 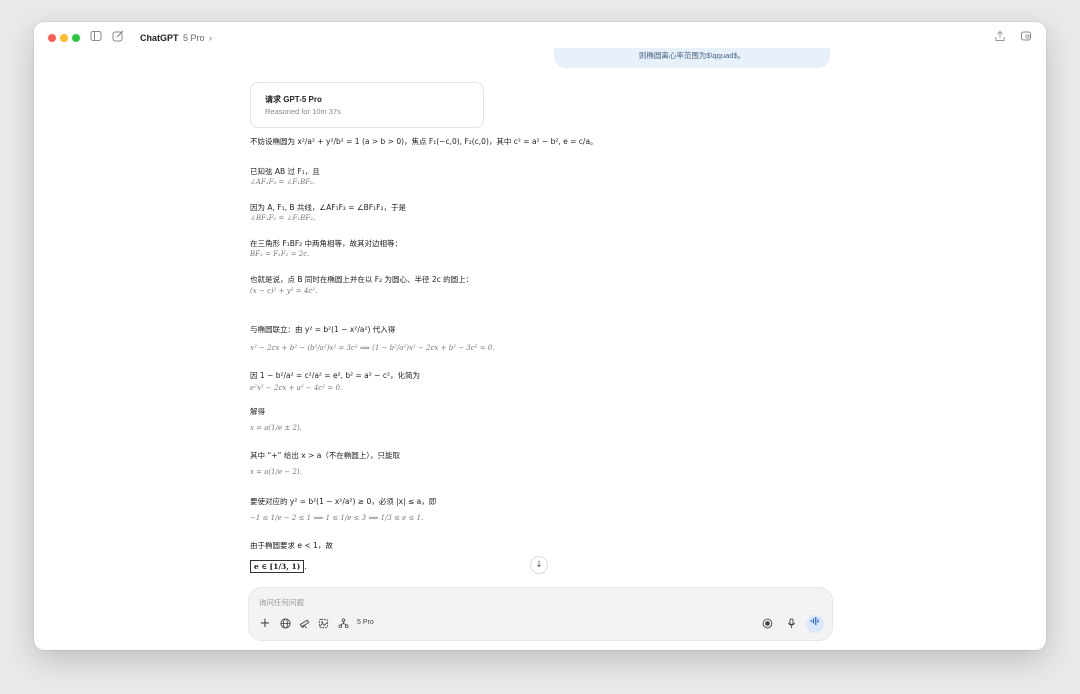 I want to click on answer-line-2: 已知弦 AB 过 F₁，且, so click(x=285, y=171).